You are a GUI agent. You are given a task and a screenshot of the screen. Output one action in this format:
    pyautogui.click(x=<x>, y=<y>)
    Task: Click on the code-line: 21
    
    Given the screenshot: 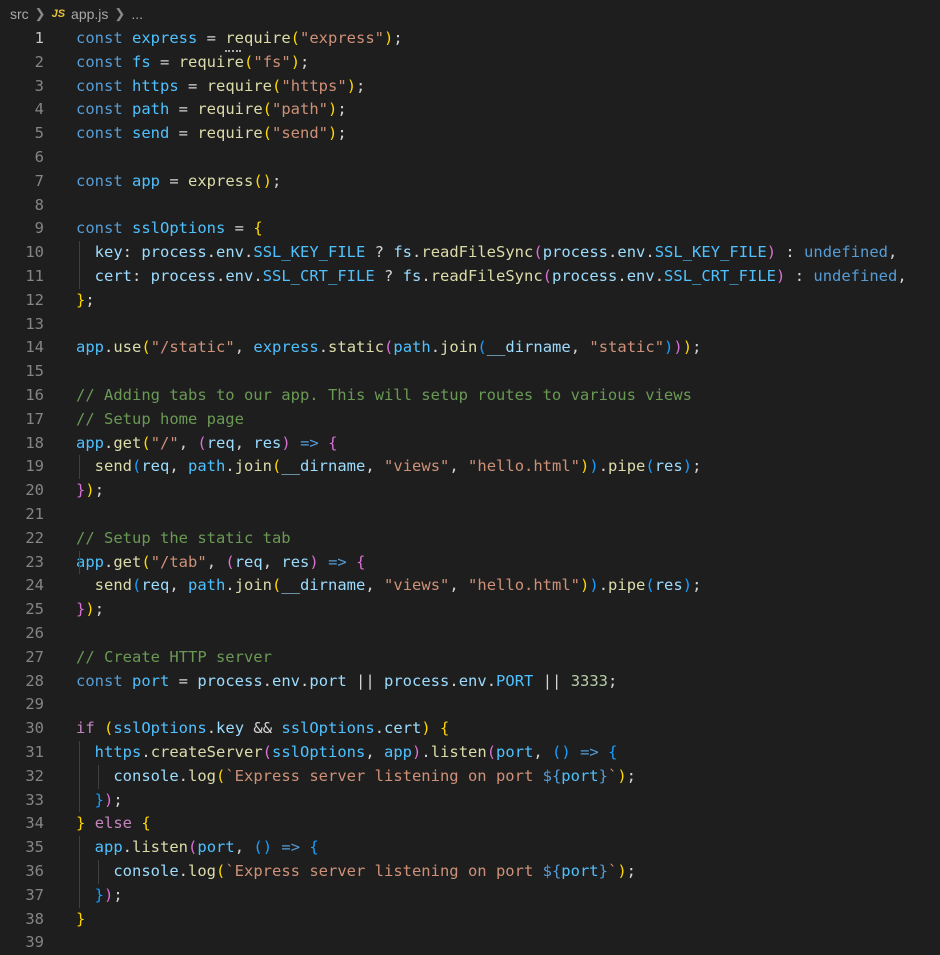 What is the action you would take?
    pyautogui.click(x=470, y=515)
    